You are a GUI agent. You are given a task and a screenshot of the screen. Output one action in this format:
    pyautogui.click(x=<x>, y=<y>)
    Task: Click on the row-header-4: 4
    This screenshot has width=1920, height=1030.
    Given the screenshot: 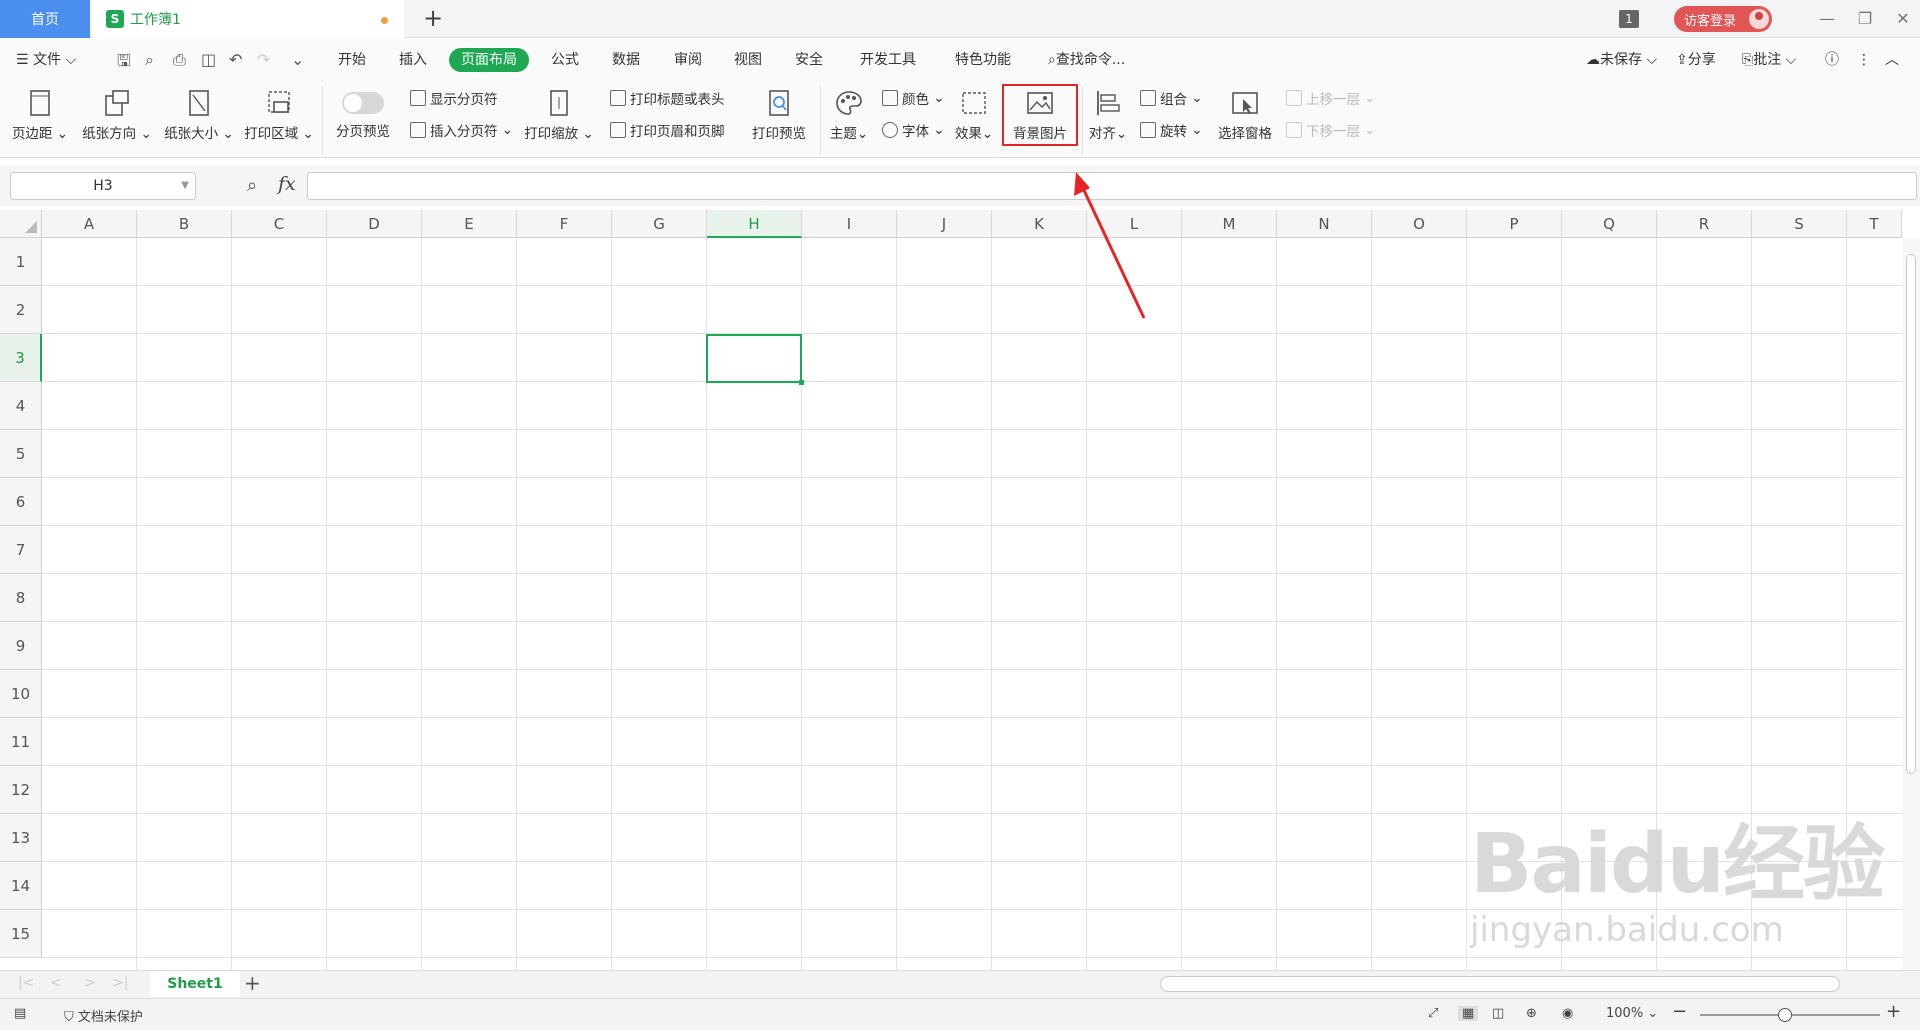 What is the action you would take?
    pyautogui.click(x=21, y=406)
    